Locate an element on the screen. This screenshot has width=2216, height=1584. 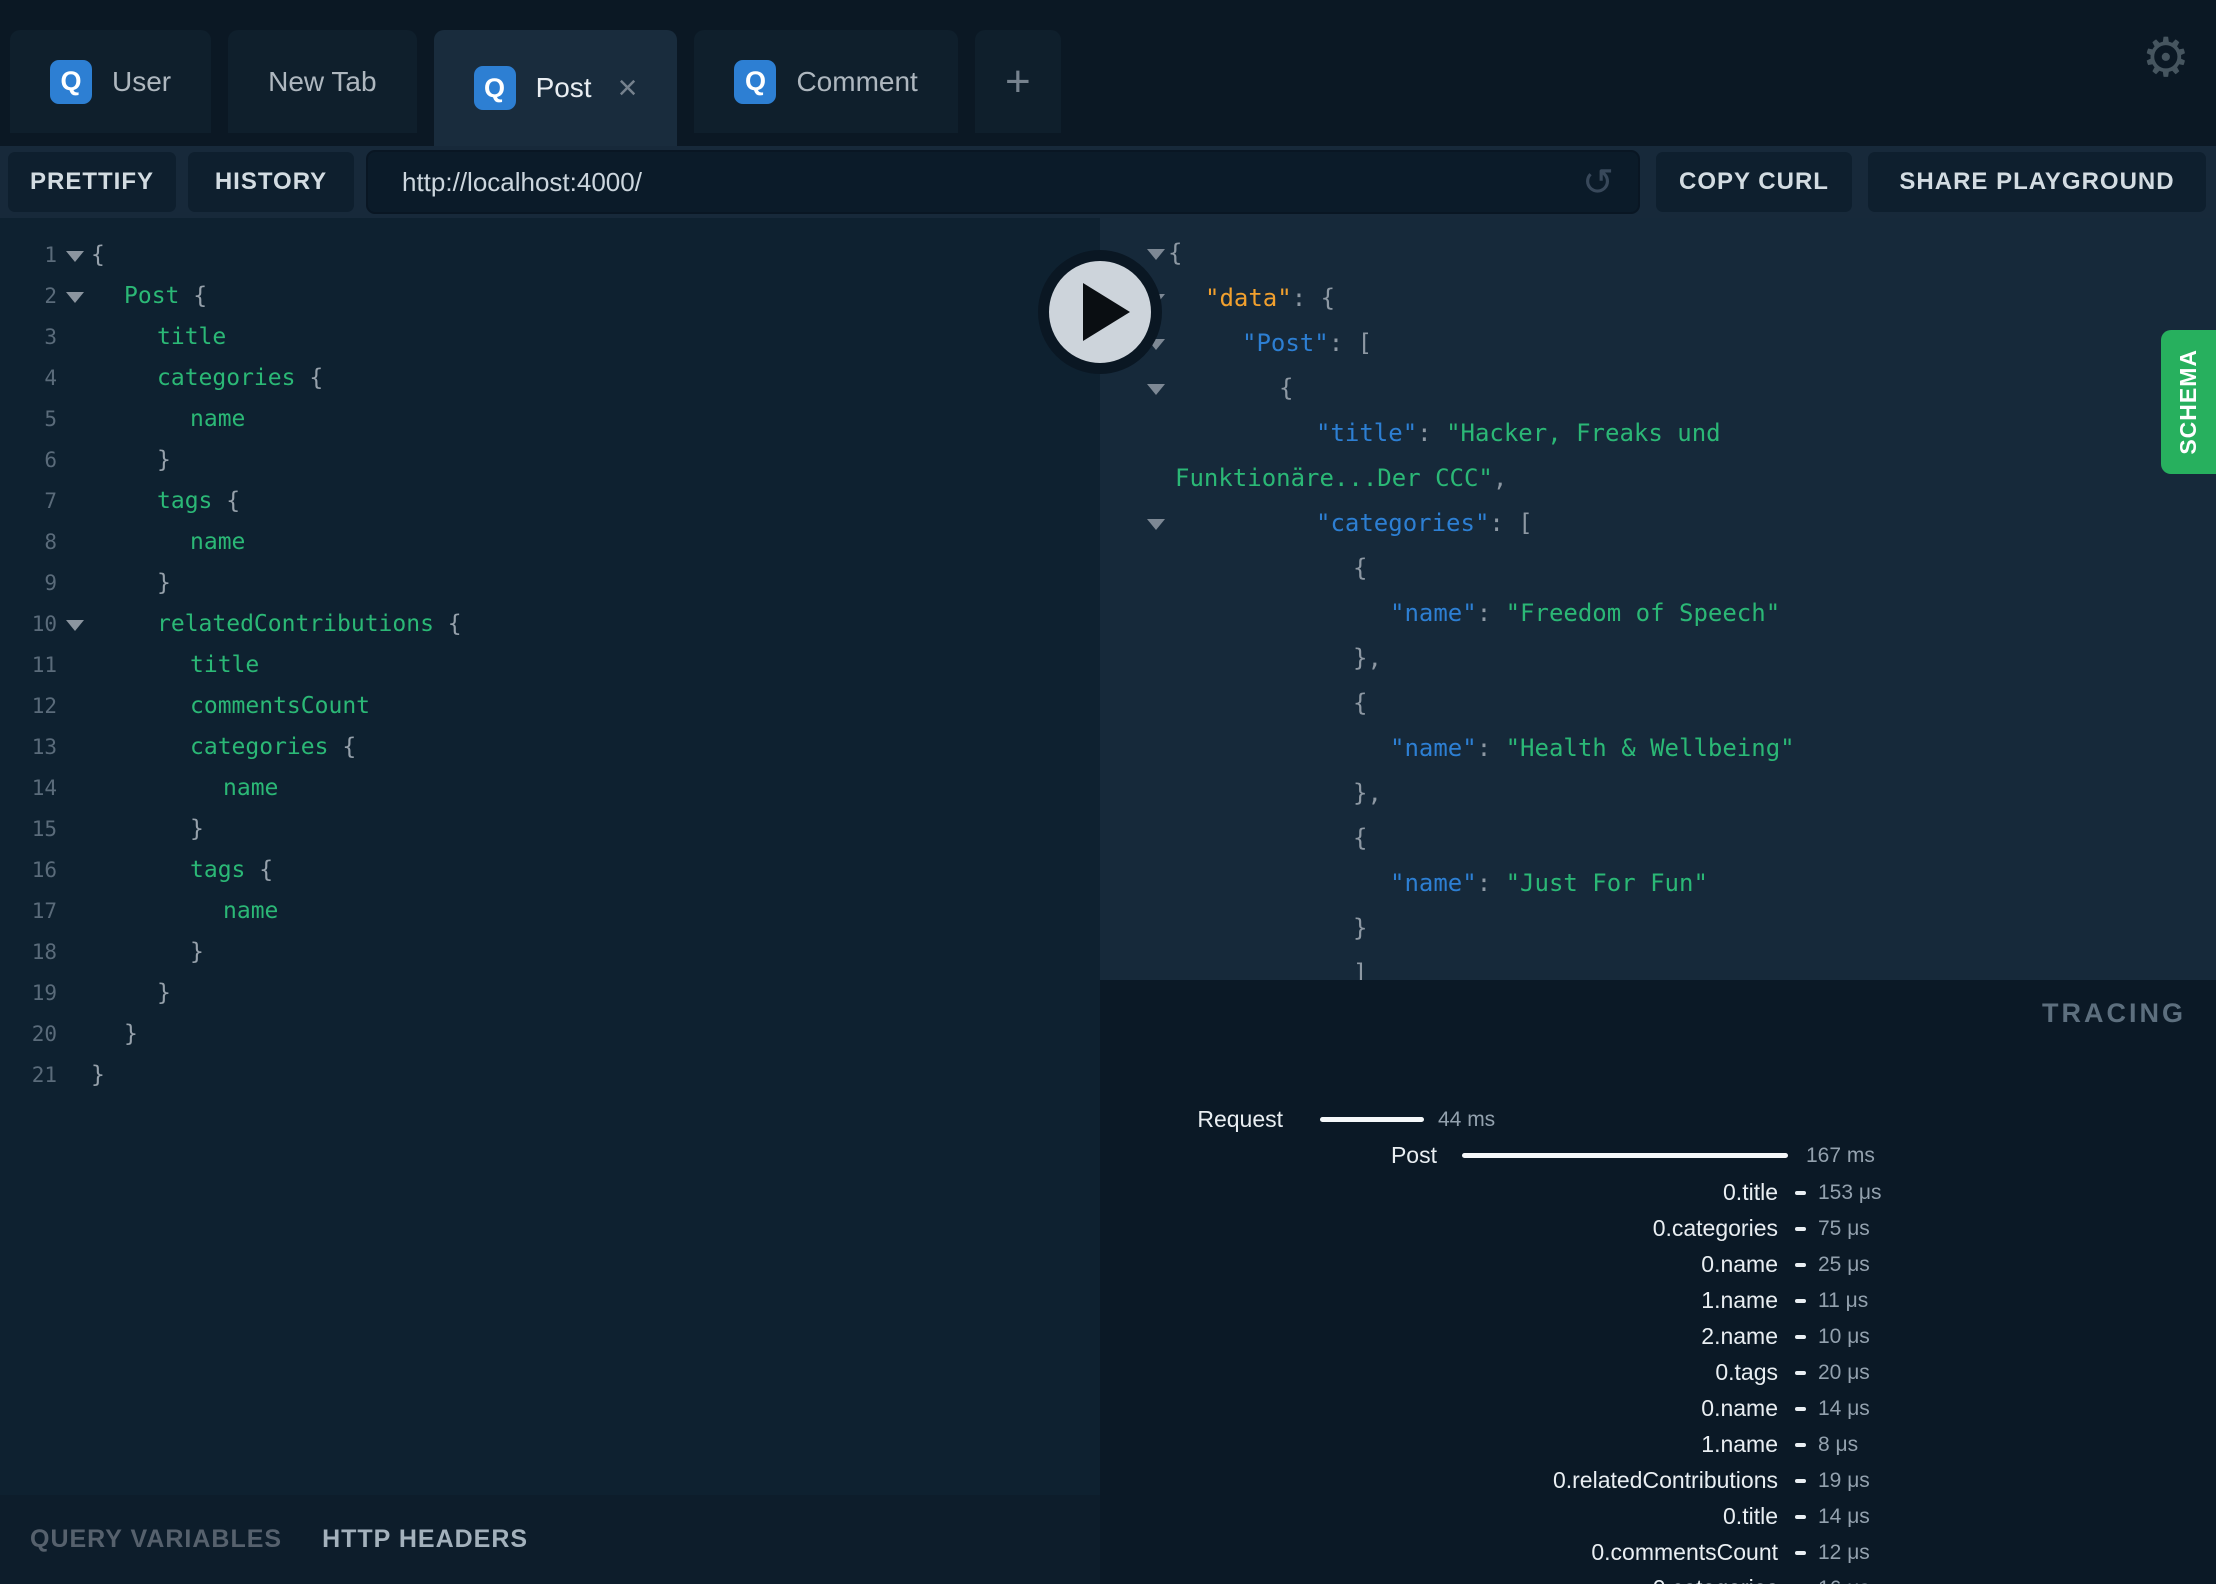
prettify-button: PRETTIFY is located at coordinates (92, 182).